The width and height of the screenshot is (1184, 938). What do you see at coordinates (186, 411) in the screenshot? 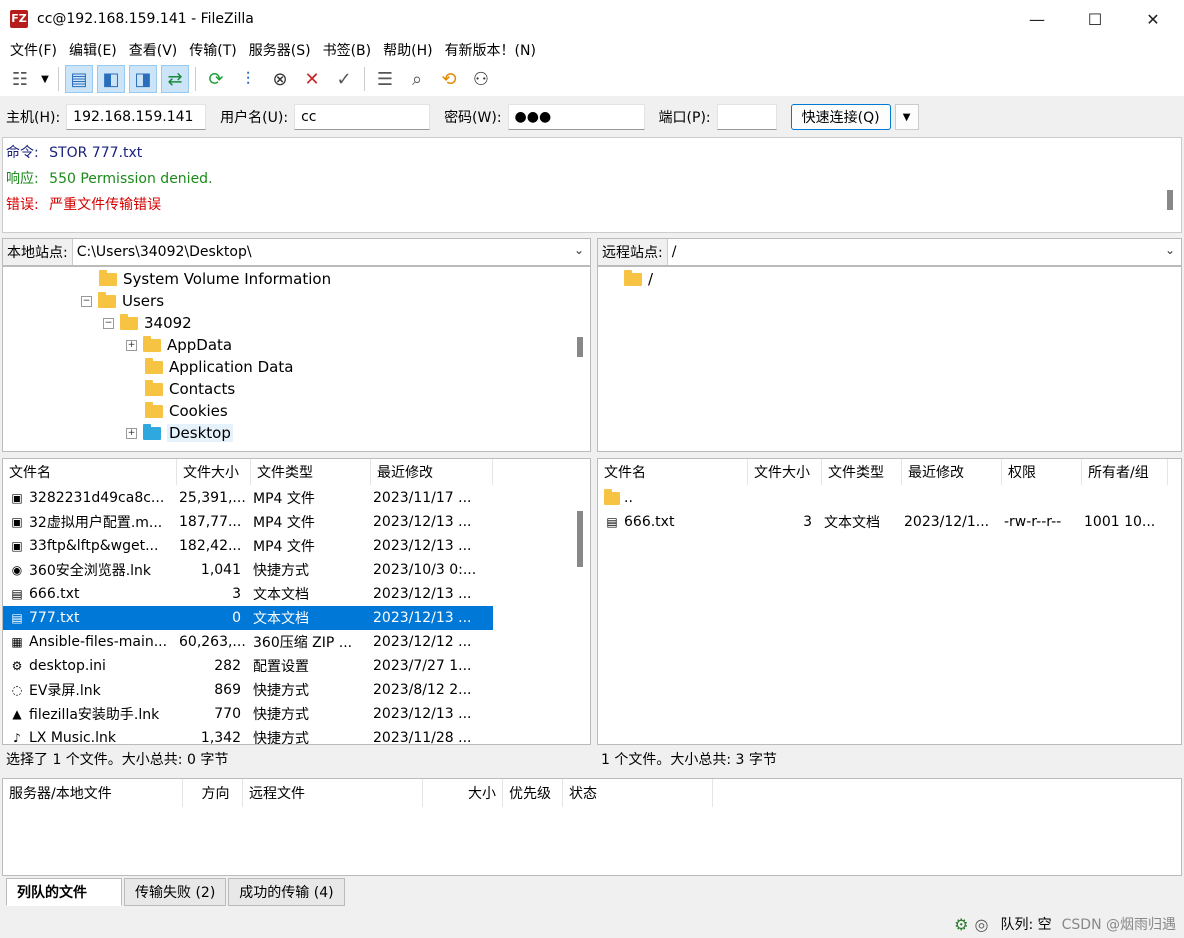
I see `tree-item: Cookies` at bounding box center [186, 411].